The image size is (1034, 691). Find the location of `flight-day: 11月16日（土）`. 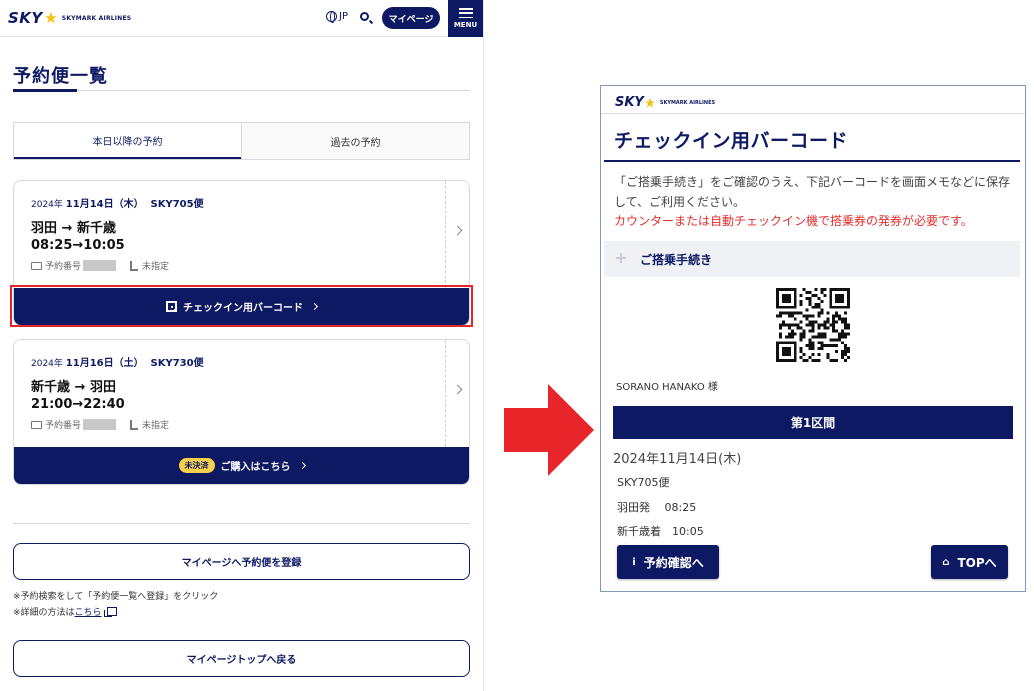

flight-day: 11月16日（土） is located at coordinates (104, 363).